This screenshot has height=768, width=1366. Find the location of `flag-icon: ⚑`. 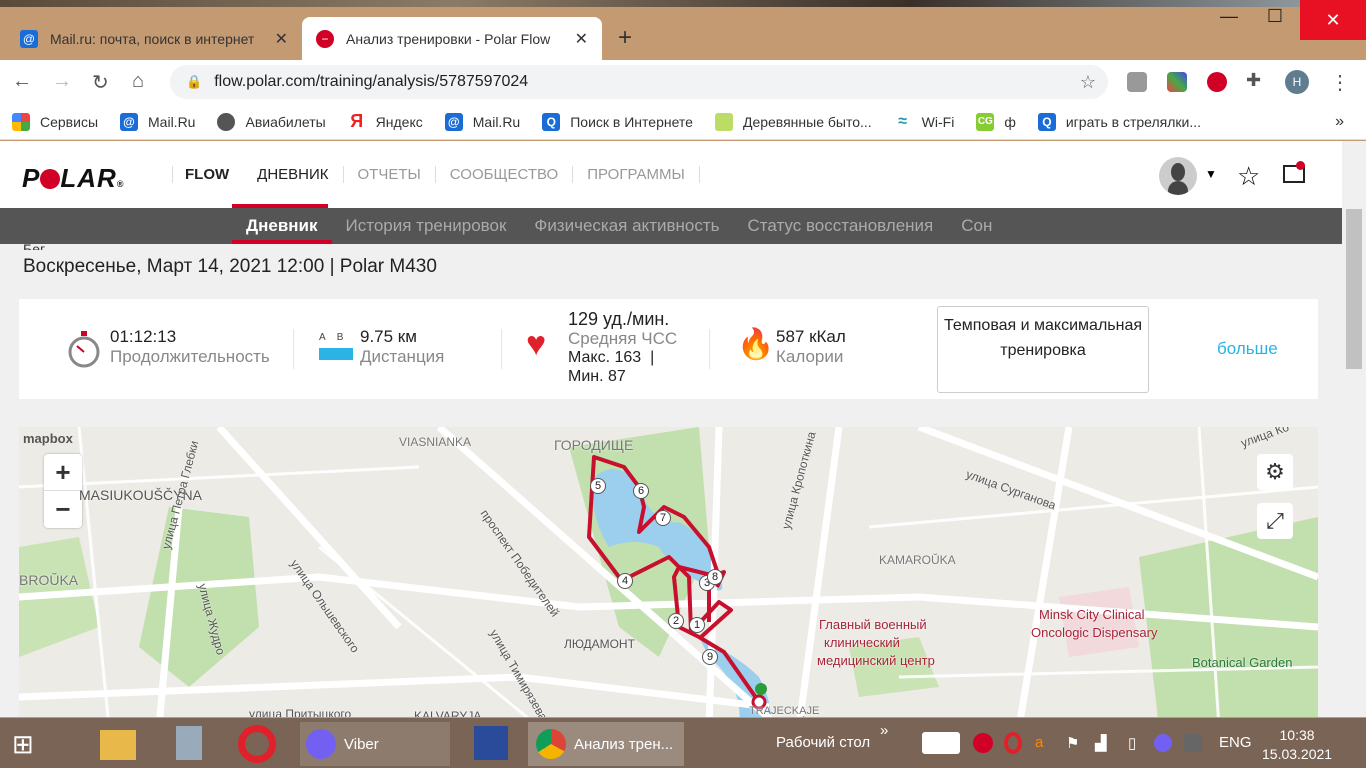

flag-icon: ⚑ is located at coordinates (1072, 743).